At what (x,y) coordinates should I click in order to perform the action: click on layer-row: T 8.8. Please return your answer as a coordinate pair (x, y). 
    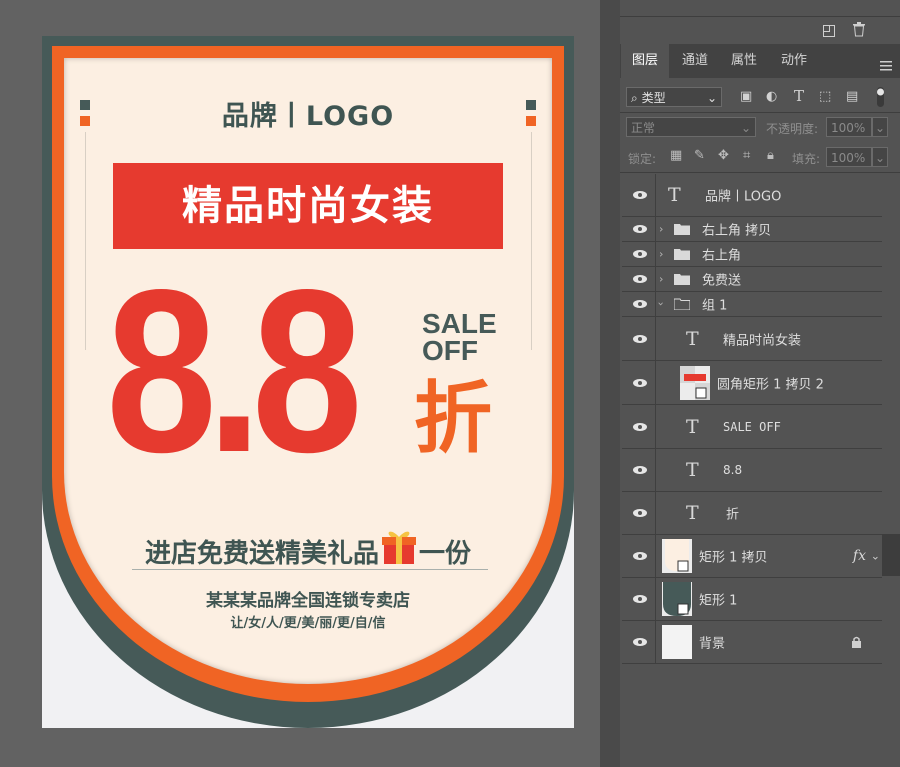
    Looking at the image, I should click on (752, 470).